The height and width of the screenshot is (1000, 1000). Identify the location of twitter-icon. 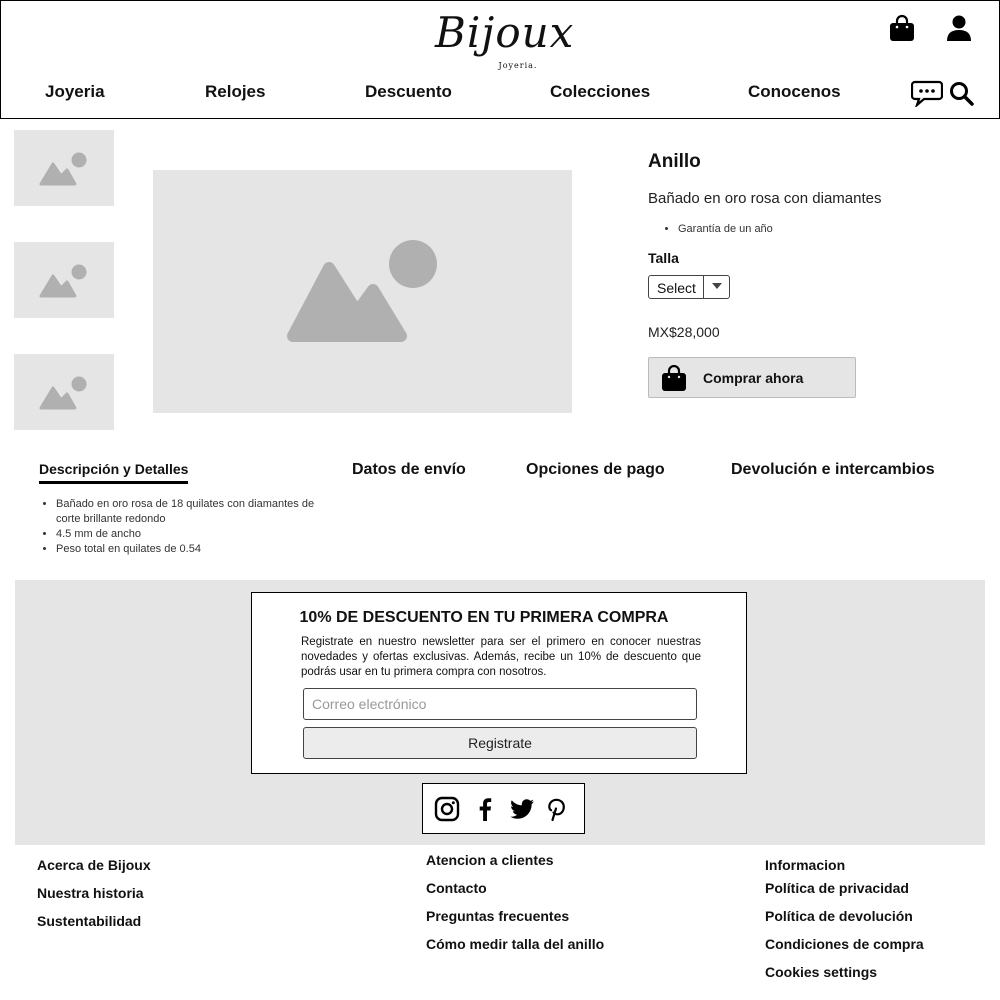
(522, 809).